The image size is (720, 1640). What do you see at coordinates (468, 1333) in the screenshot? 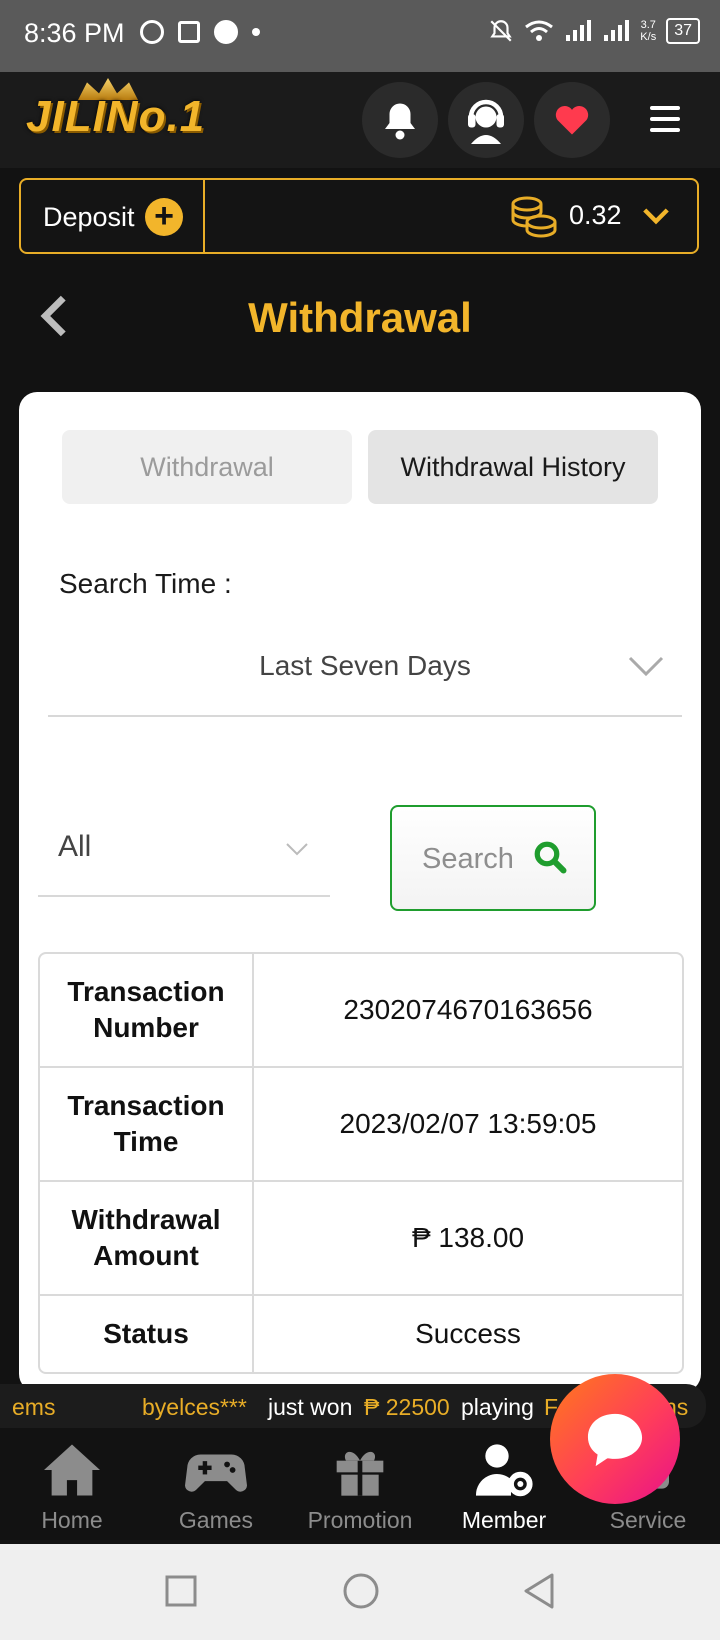
I see `status-value: Success` at bounding box center [468, 1333].